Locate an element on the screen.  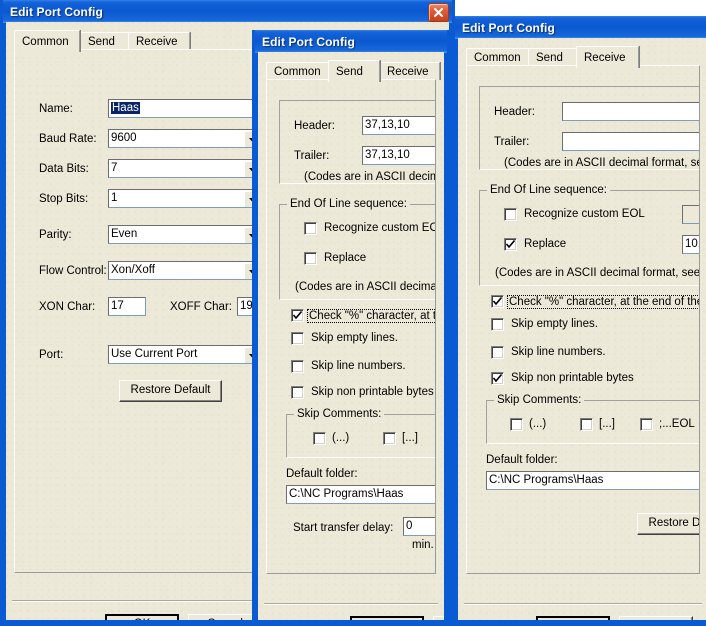
parity-select: Even is located at coordinates (185, 234).